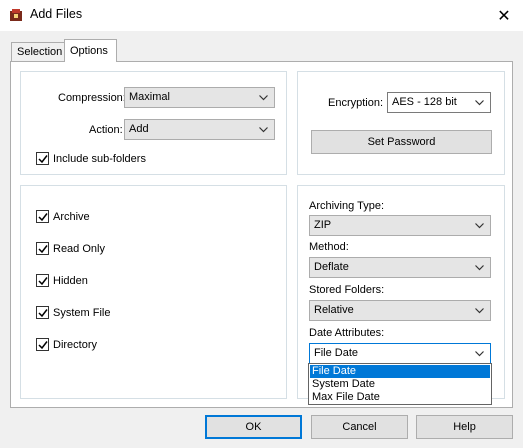  What do you see at coordinates (71, 217) in the screenshot?
I see `archive-label: Archive` at bounding box center [71, 217].